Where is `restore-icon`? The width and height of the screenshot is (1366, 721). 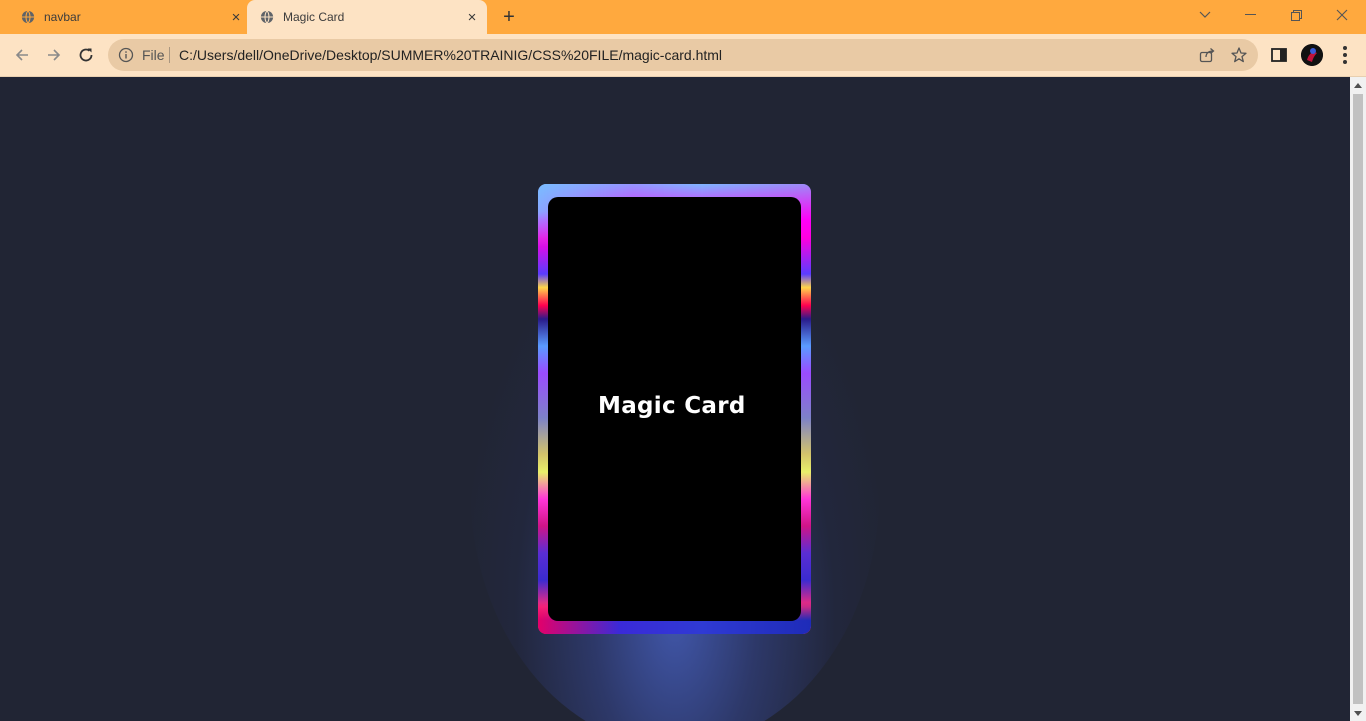 restore-icon is located at coordinates (1296, 15).